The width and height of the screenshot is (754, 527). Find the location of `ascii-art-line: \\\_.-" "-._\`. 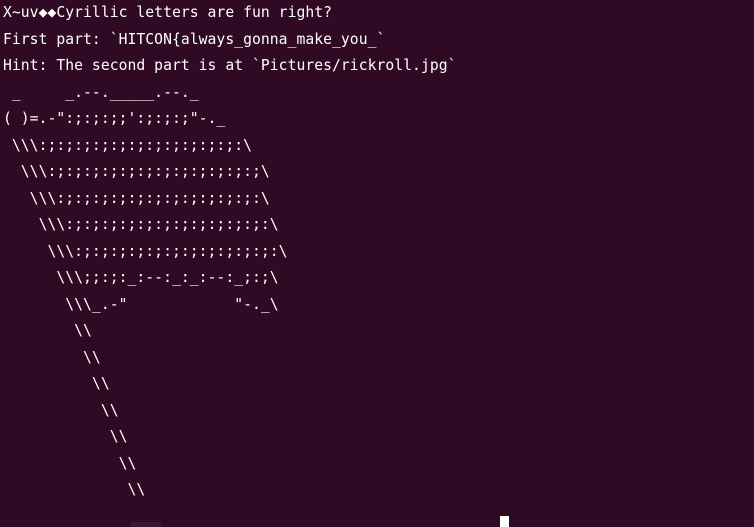

ascii-art-line: \\\_.-" "-._\ is located at coordinates (141, 304).